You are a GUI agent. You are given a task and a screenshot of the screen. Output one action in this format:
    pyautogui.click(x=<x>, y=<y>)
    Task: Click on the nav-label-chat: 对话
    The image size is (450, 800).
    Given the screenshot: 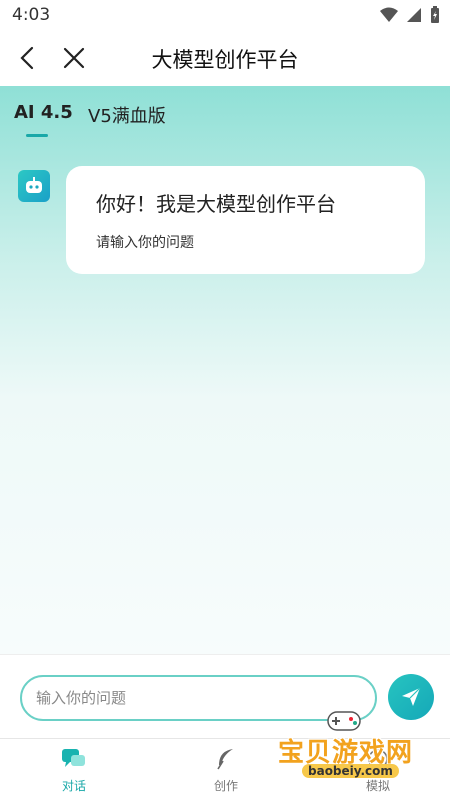 What is the action you would take?
    pyautogui.click(x=73, y=786)
    